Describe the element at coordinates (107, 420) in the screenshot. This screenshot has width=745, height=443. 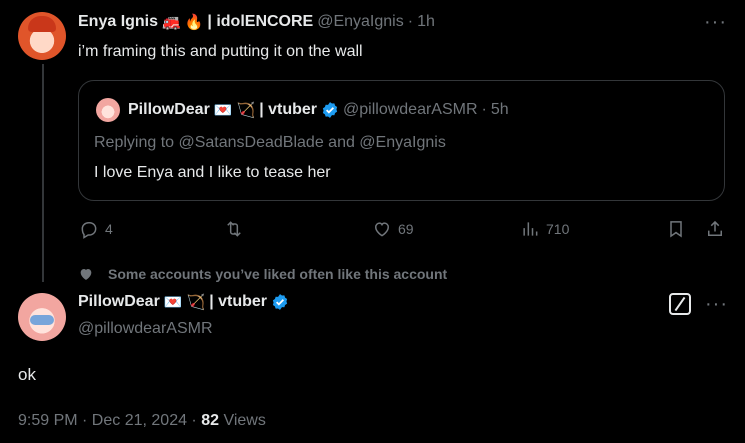
I see `timestamp: 9:59 PM · Dec 21, 2024 ·` at that location.